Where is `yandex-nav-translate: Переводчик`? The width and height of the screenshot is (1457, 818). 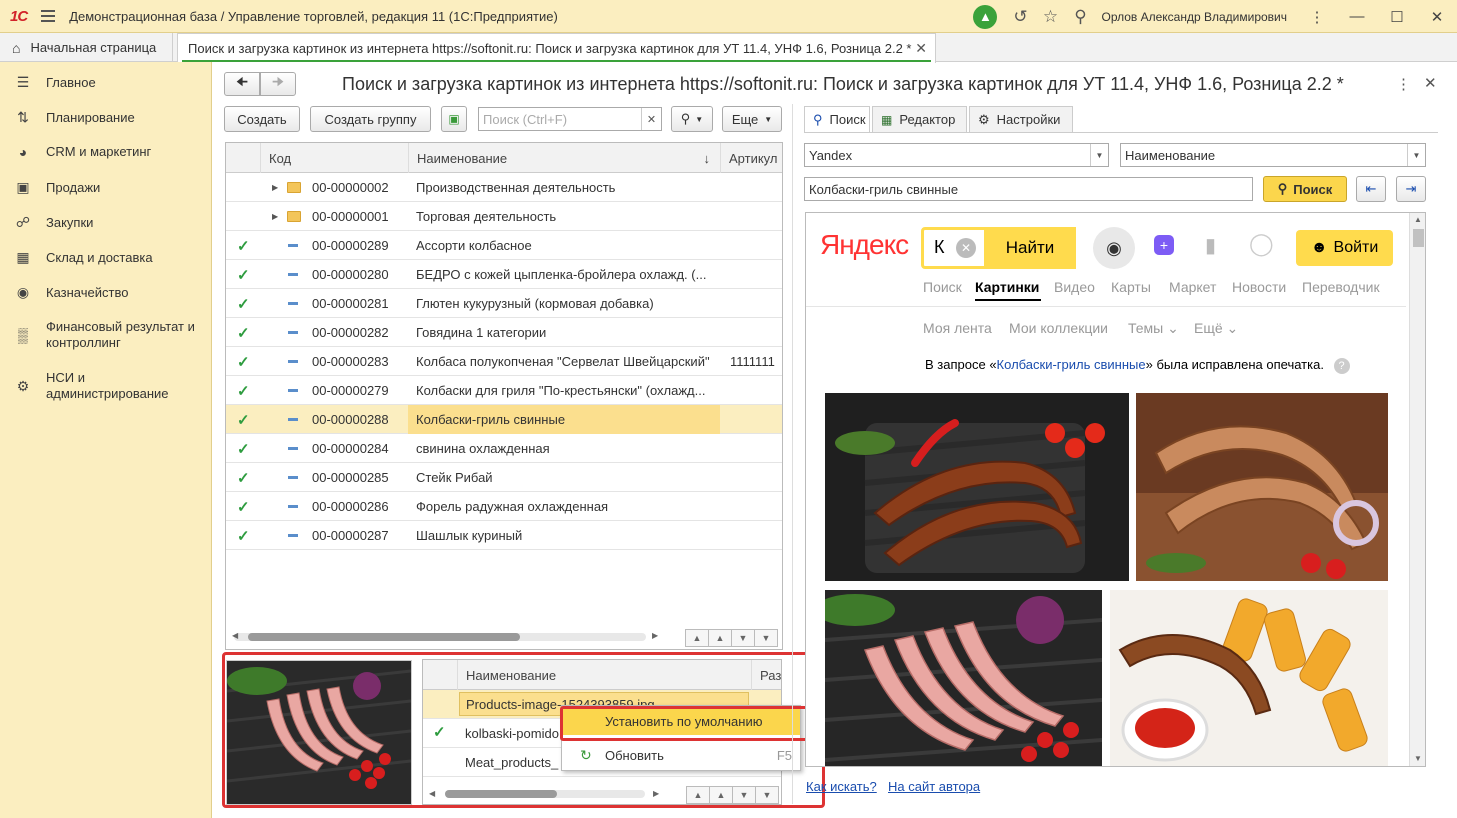
yandex-nav-translate: Переводчик is located at coordinates (1341, 287).